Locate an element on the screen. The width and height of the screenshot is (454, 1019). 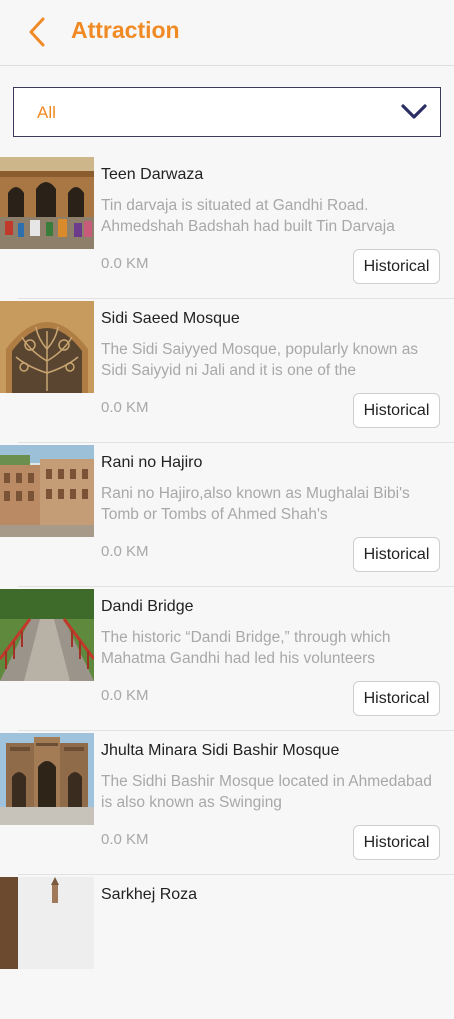
attraction-name: Rani no Hajiro is located at coordinates (152, 462).